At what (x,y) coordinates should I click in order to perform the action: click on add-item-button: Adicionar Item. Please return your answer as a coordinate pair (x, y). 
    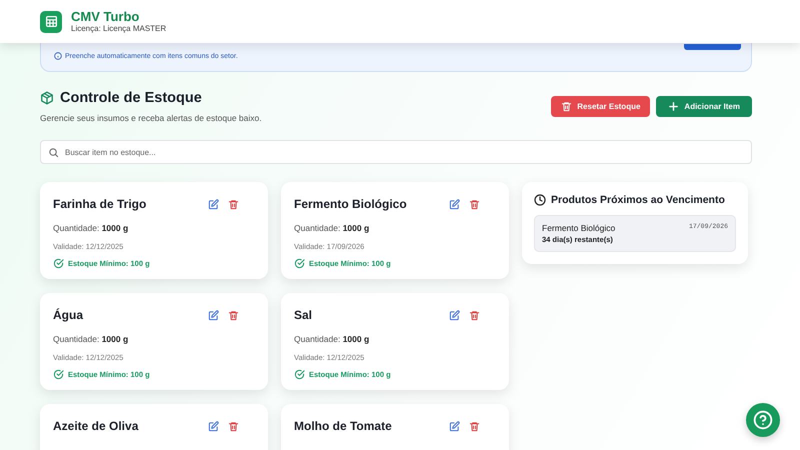
    Looking at the image, I should click on (704, 106).